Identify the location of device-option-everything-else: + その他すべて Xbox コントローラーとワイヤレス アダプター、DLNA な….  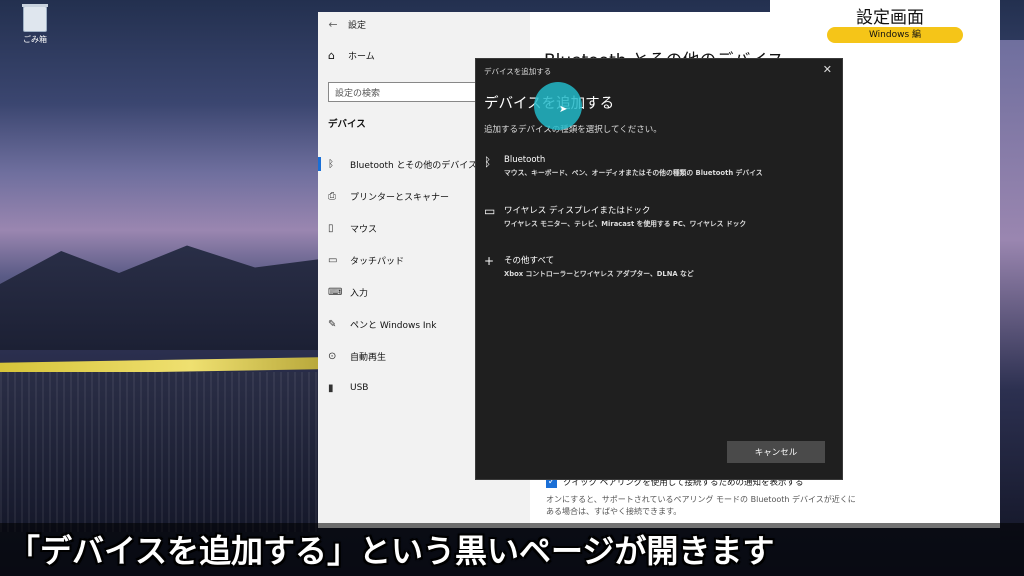
(589, 266).